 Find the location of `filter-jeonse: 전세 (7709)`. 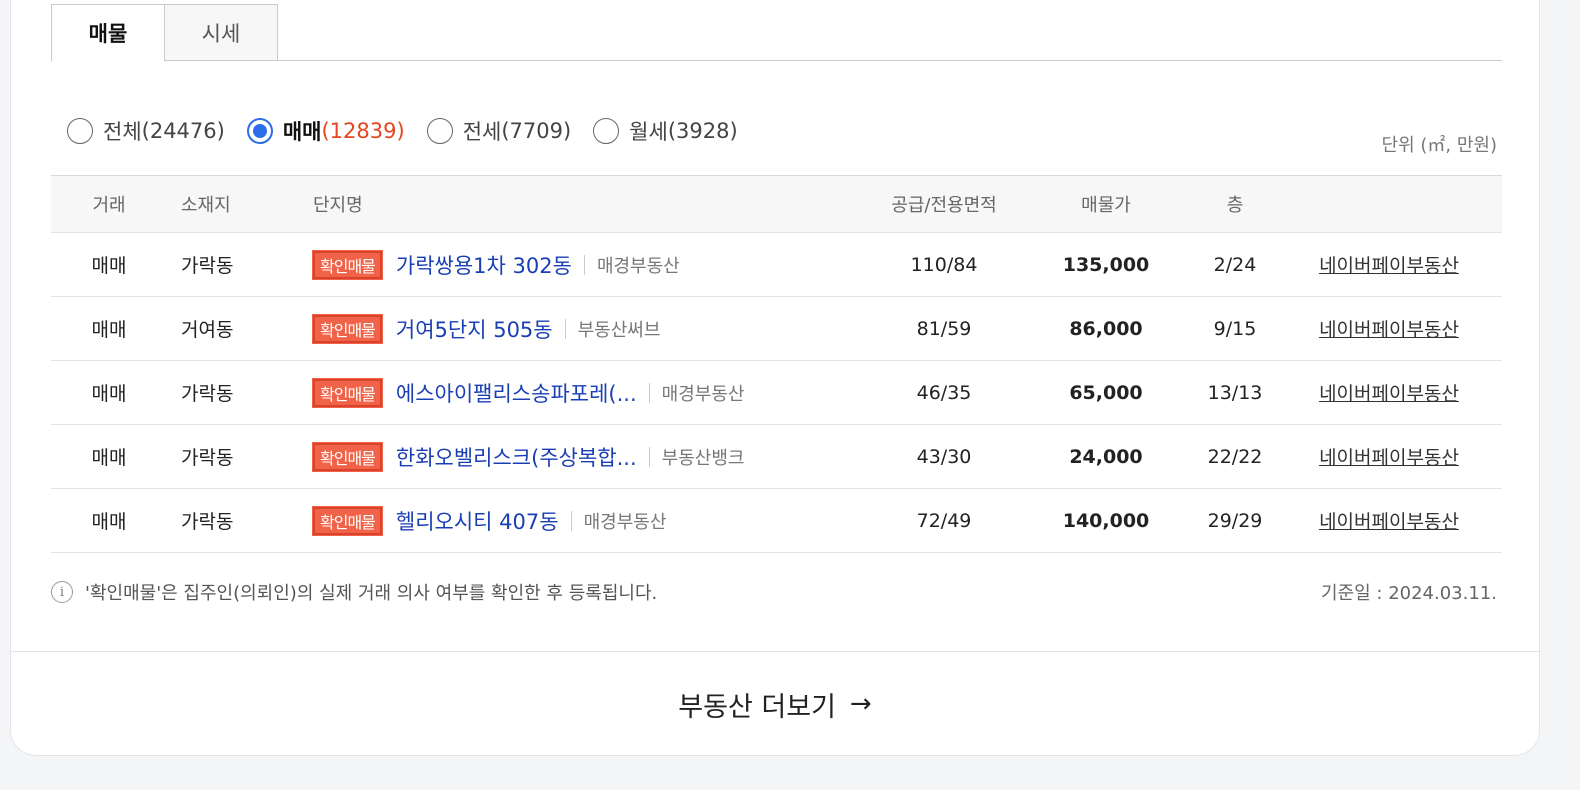

filter-jeonse: 전세 (7709) is located at coordinates (499, 131).